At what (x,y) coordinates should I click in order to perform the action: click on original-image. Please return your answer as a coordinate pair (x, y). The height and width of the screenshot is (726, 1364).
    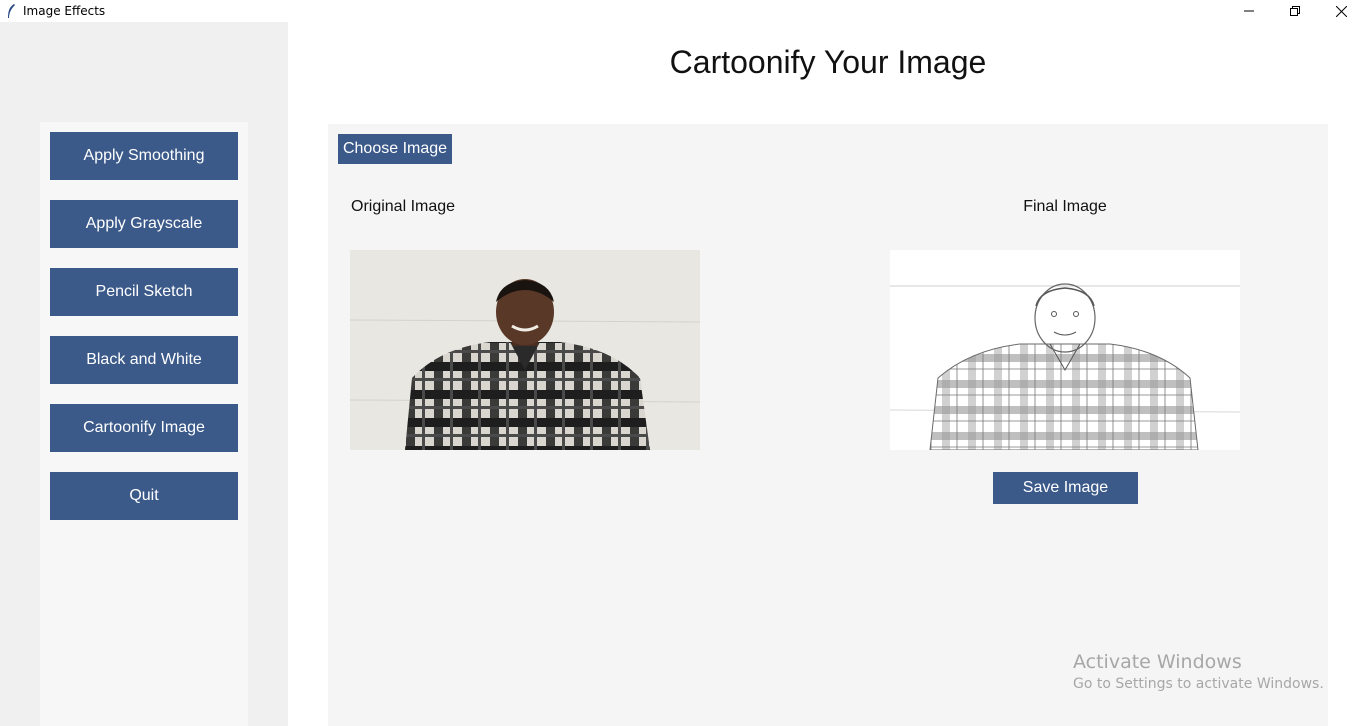
    Looking at the image, I should click on (525, 350).